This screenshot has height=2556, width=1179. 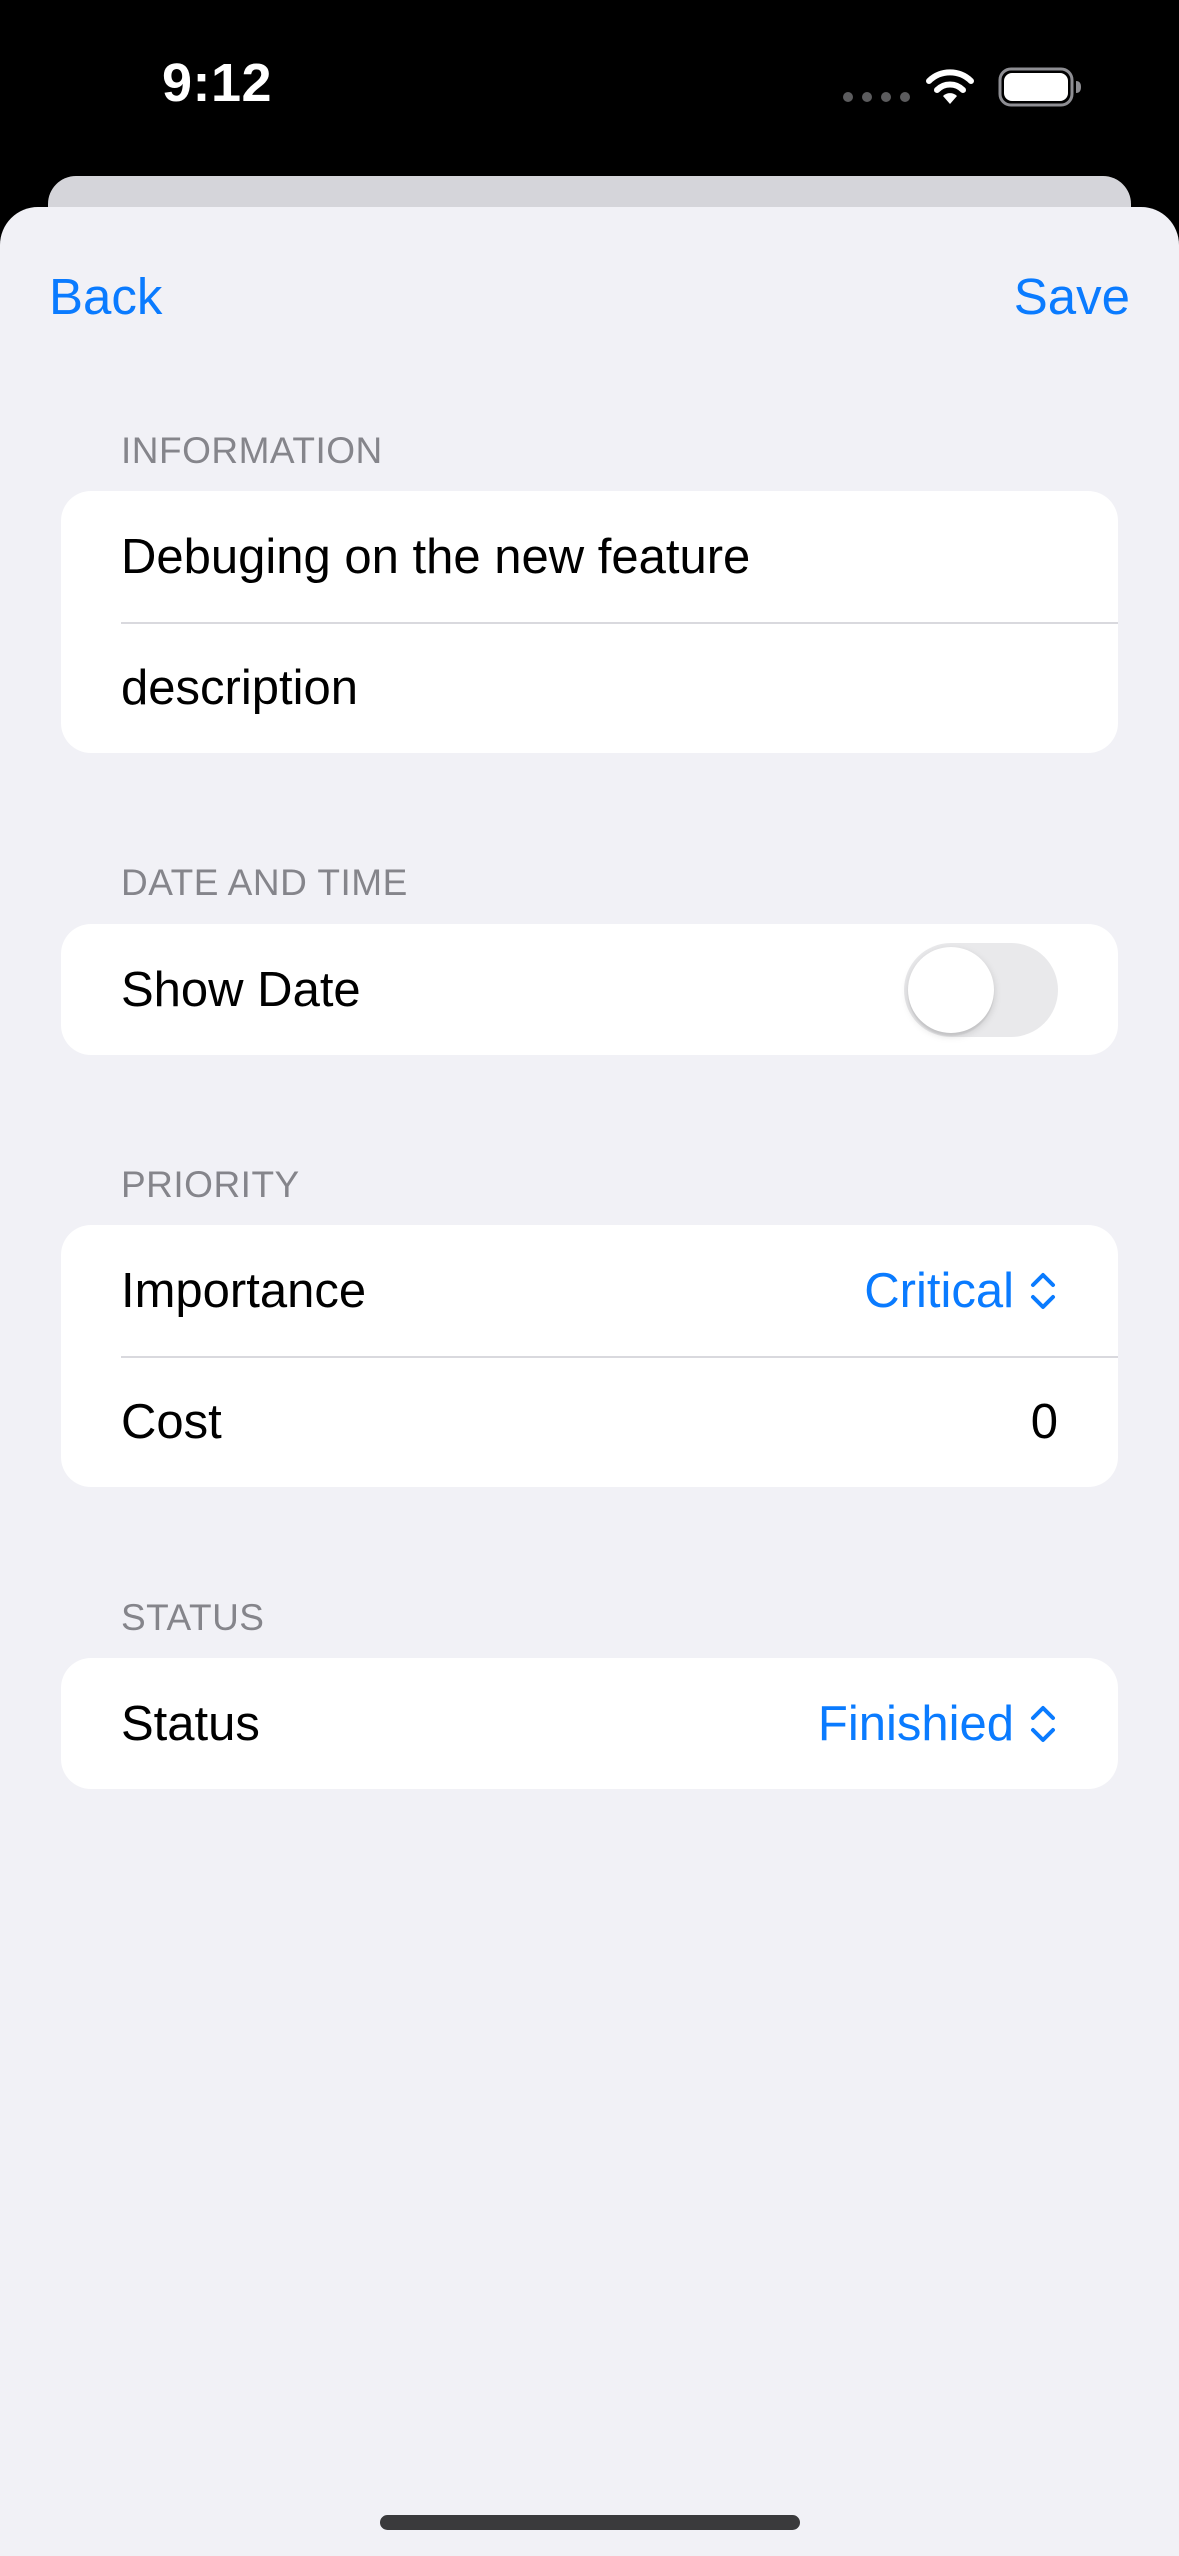 I want to click on importance-label: Importance, so click(x=244, y=1290).